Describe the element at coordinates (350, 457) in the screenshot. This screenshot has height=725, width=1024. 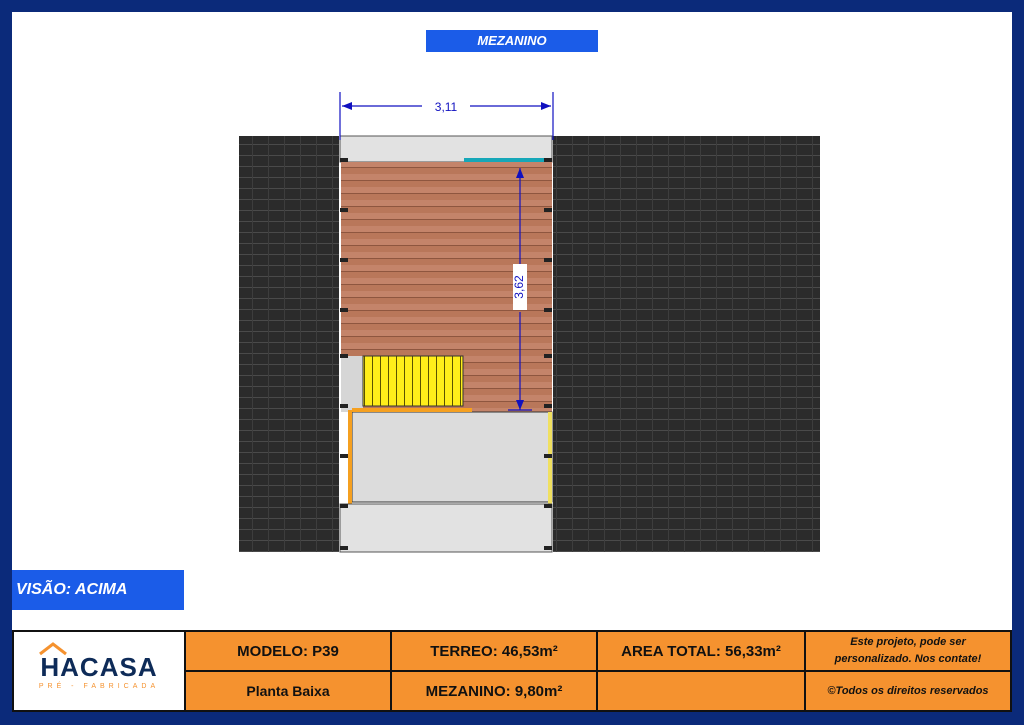
I see `railing-left` at that location.